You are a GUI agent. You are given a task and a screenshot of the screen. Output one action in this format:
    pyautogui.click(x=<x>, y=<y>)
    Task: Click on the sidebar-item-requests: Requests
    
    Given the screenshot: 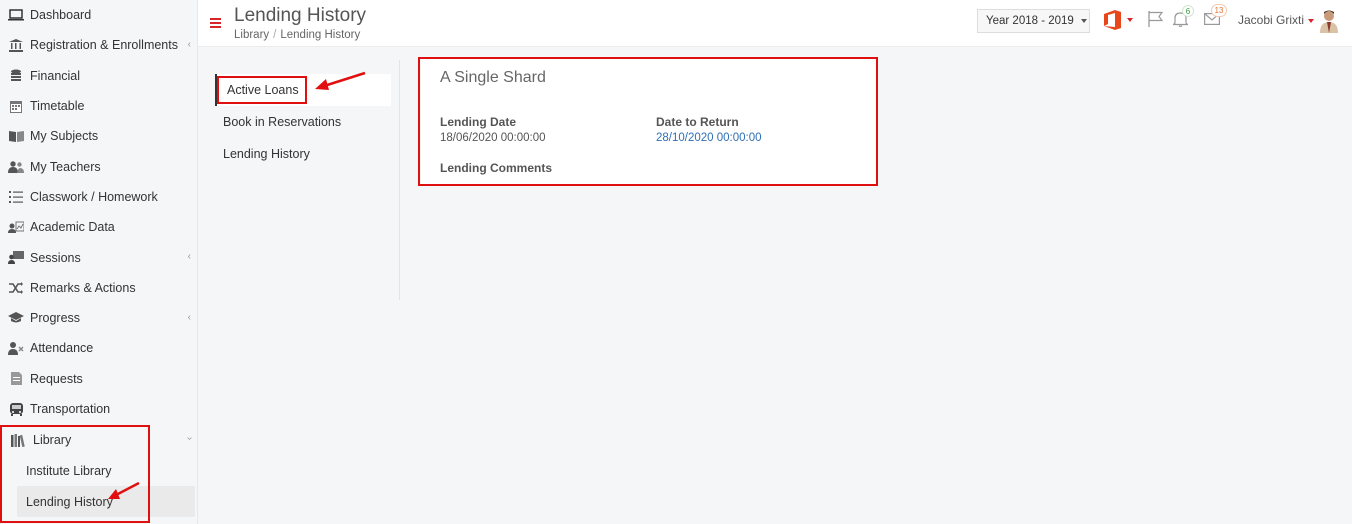 What is the action you would take?
    pyautogui.click(x=98, y=379)
    